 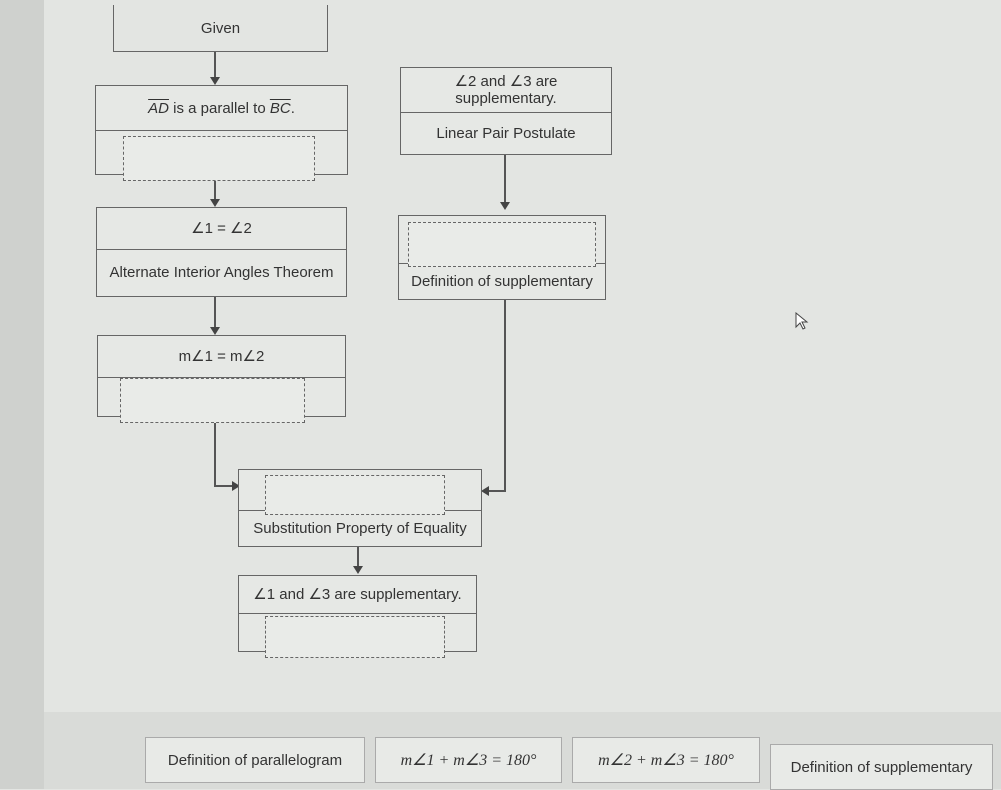 I want to click on statement: ∠1 = ∠2, so click(x=221, y=229).